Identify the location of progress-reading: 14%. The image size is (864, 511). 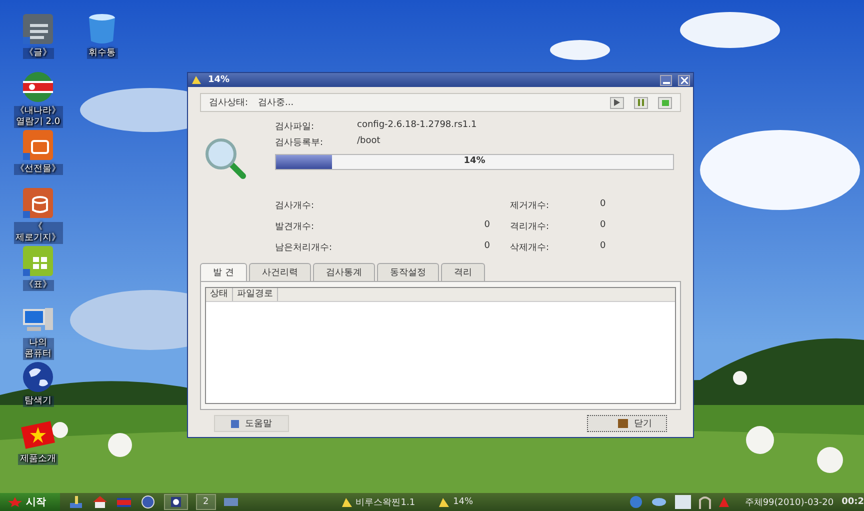
(474, 161).